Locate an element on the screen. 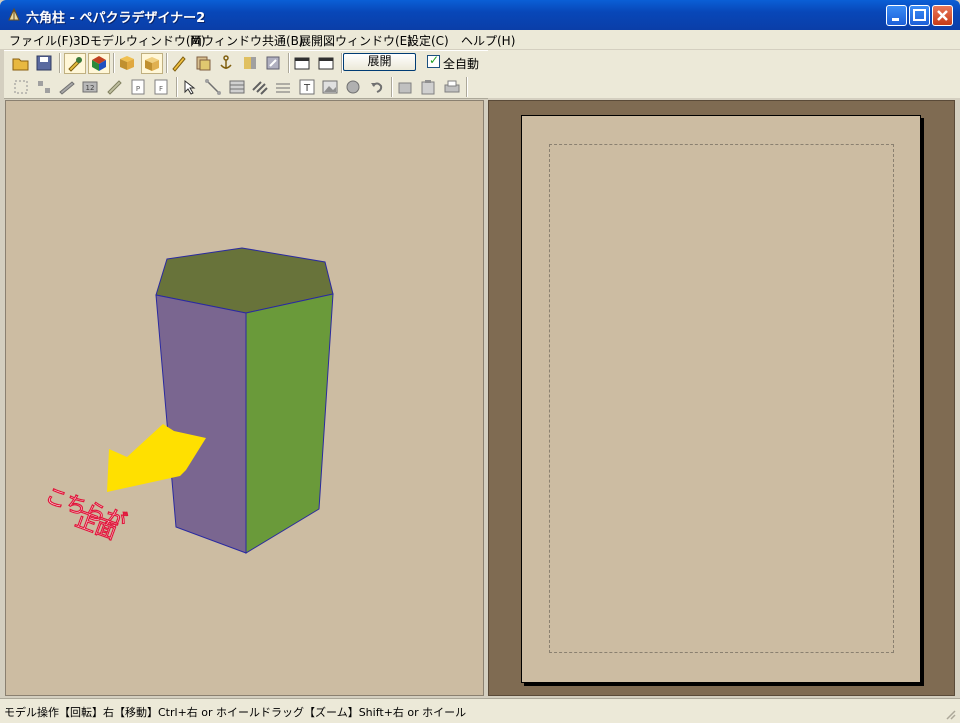 Image resolution: width=960 pixels, height=723 pixels. frame-icon: F is located at coordinates (161, 87).